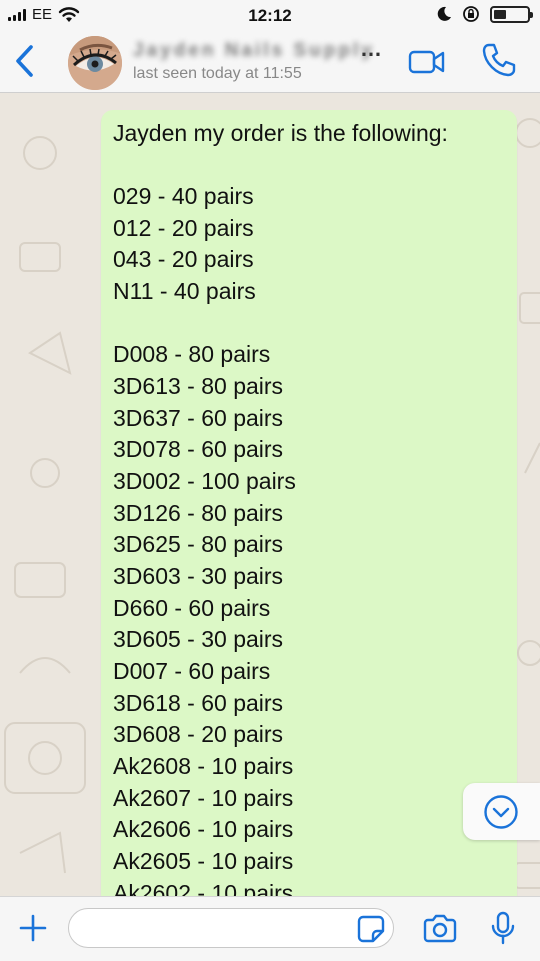 The image size is (540, 961). I want to click on order-line: 3D625 - 80 pairs, so click(198, 544).